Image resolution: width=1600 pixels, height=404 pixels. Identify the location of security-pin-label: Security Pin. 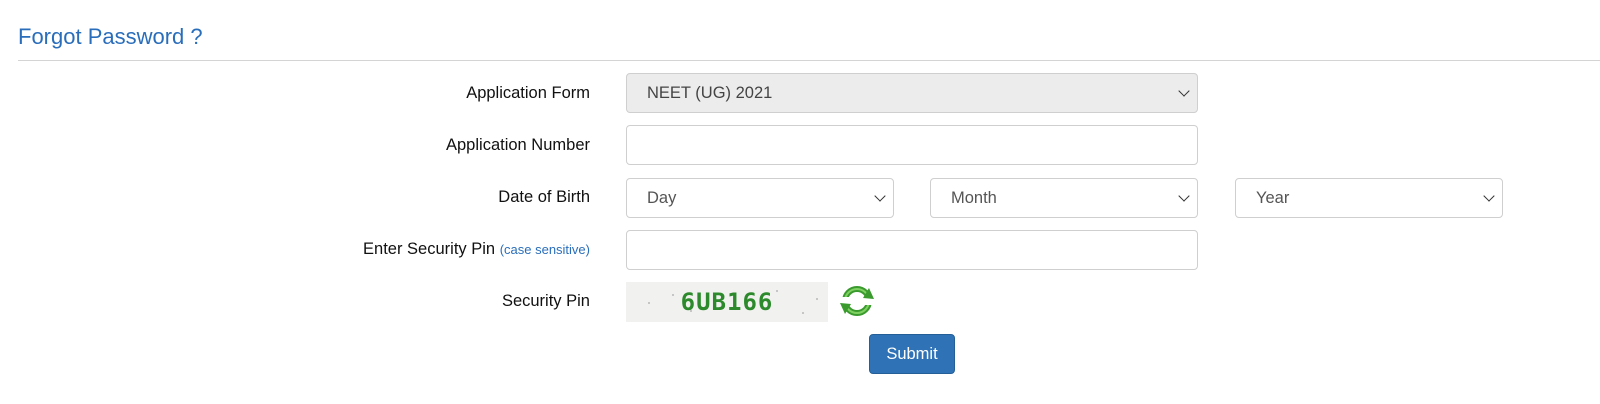
(545, 301).